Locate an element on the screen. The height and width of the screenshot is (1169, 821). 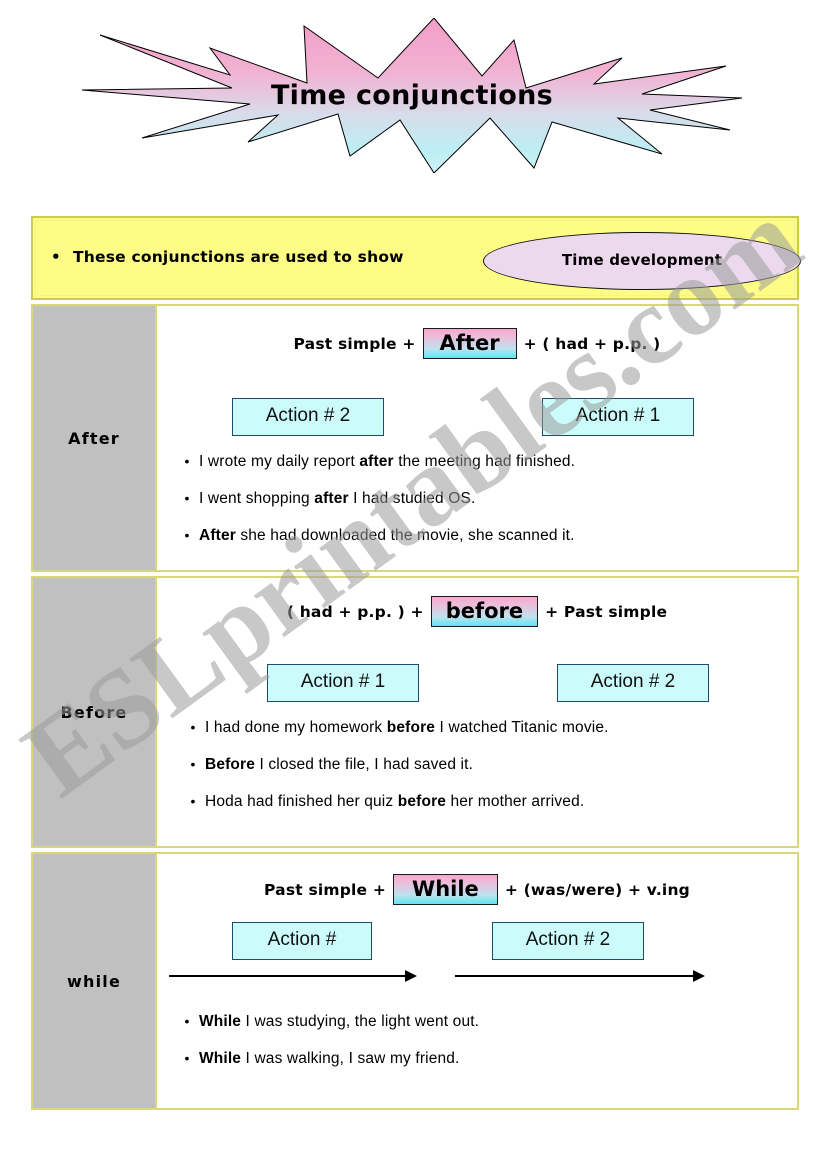
formula-before-left: ( had + p.p. ) + is located at coordinates (355, 611).